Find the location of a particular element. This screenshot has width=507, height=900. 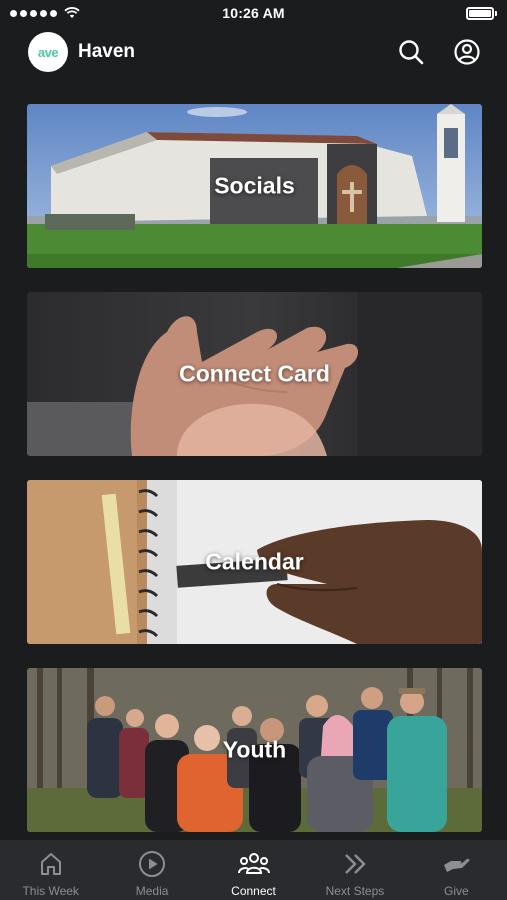

tab-label: Next Steps is located at coordinates (355, 891).